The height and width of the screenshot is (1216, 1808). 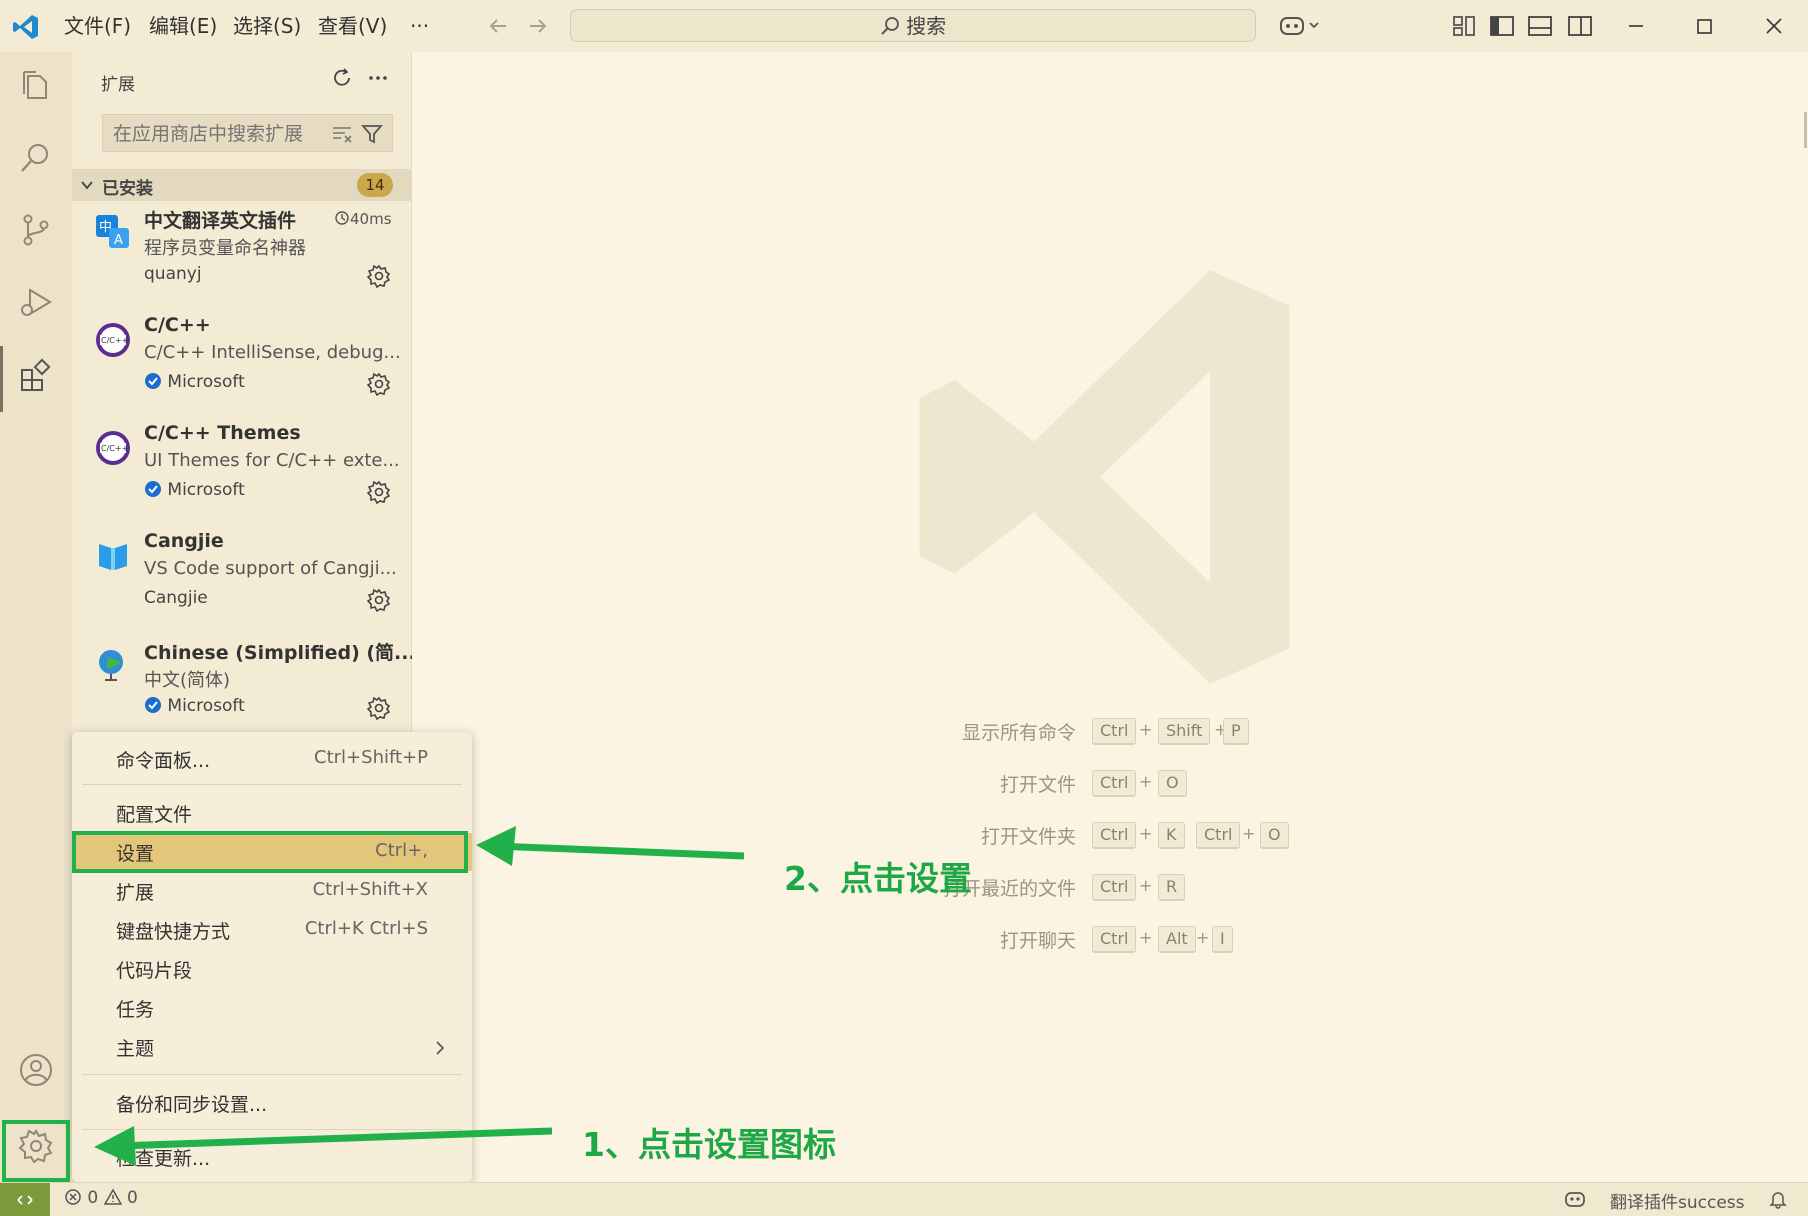 I want to click on error-icon, so click(x=73, y=1197).